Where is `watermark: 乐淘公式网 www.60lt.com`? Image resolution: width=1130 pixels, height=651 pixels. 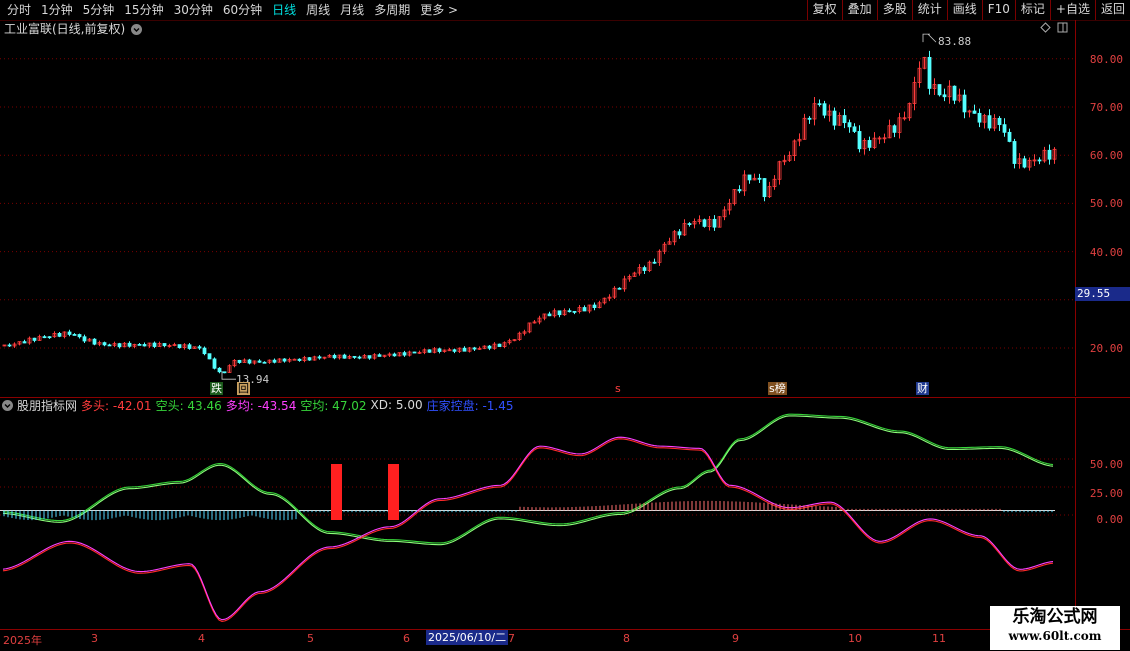 watermark: 乐淘公式网 www.60lt.com is located at coordinates (1055, 628).